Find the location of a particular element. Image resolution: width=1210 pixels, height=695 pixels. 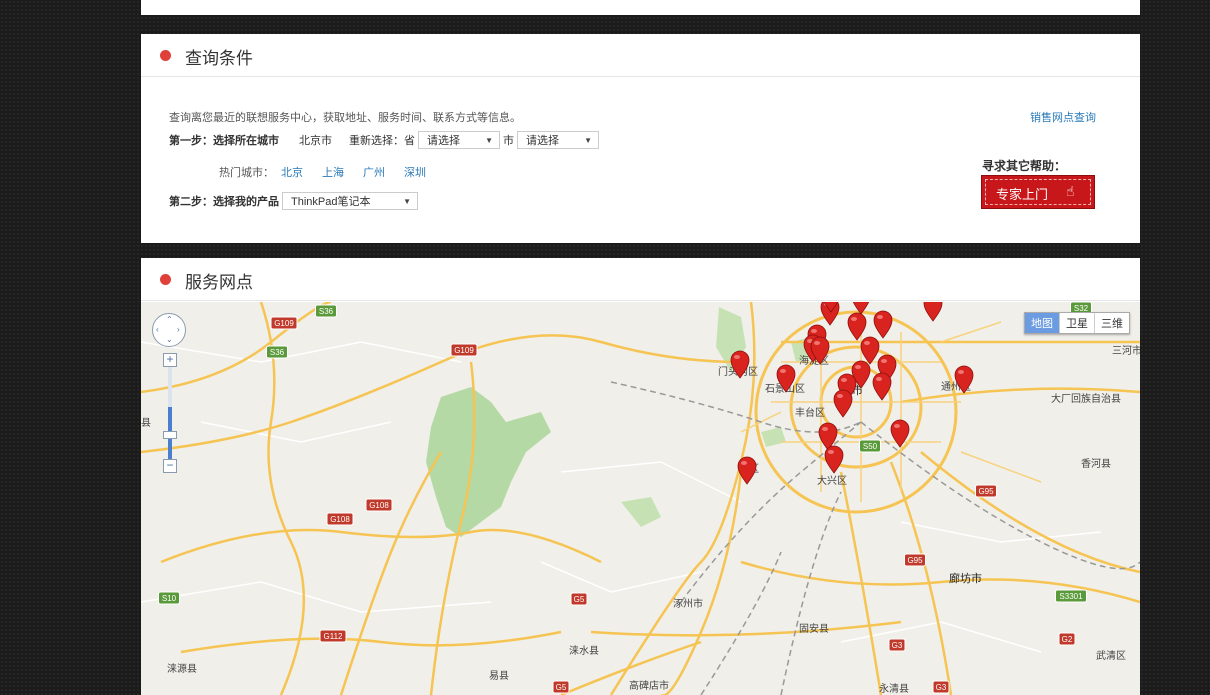

map-type-3d: 三维 is located at coordinates (1111, 323).